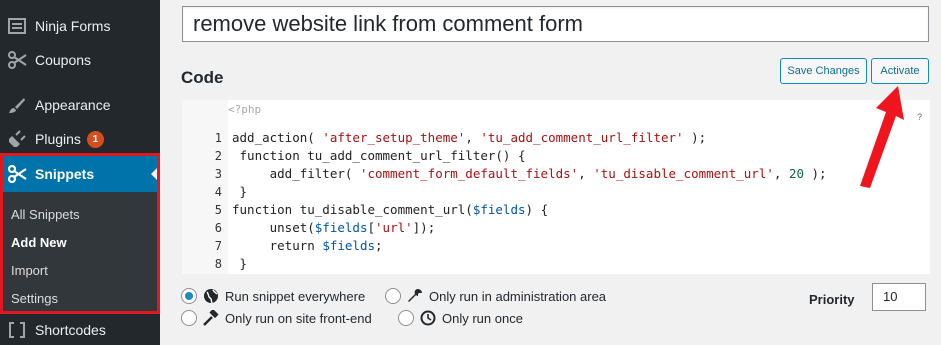 The width and height of the screenshot is (941, 345). I want to click on scope-label: Only run in administration area, so click(518, 296).